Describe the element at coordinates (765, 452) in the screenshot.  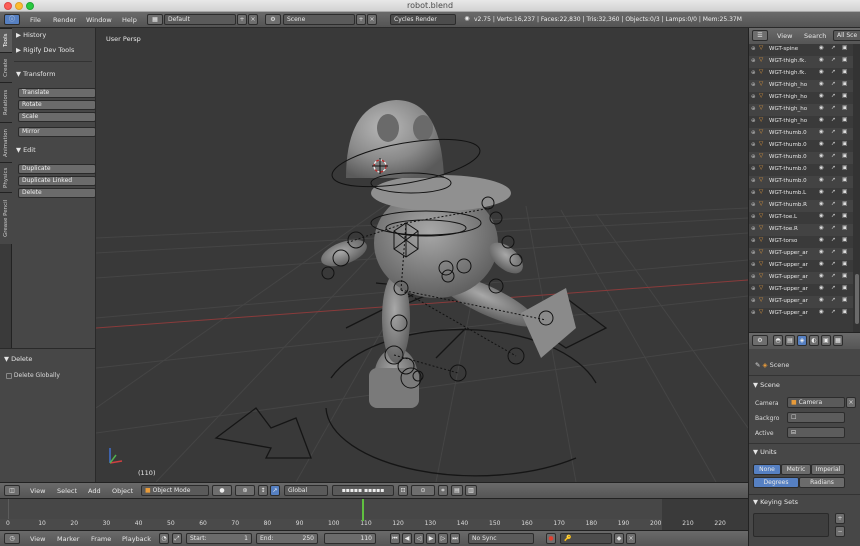
I see `units-panel-header: ▼ Units` at that location.